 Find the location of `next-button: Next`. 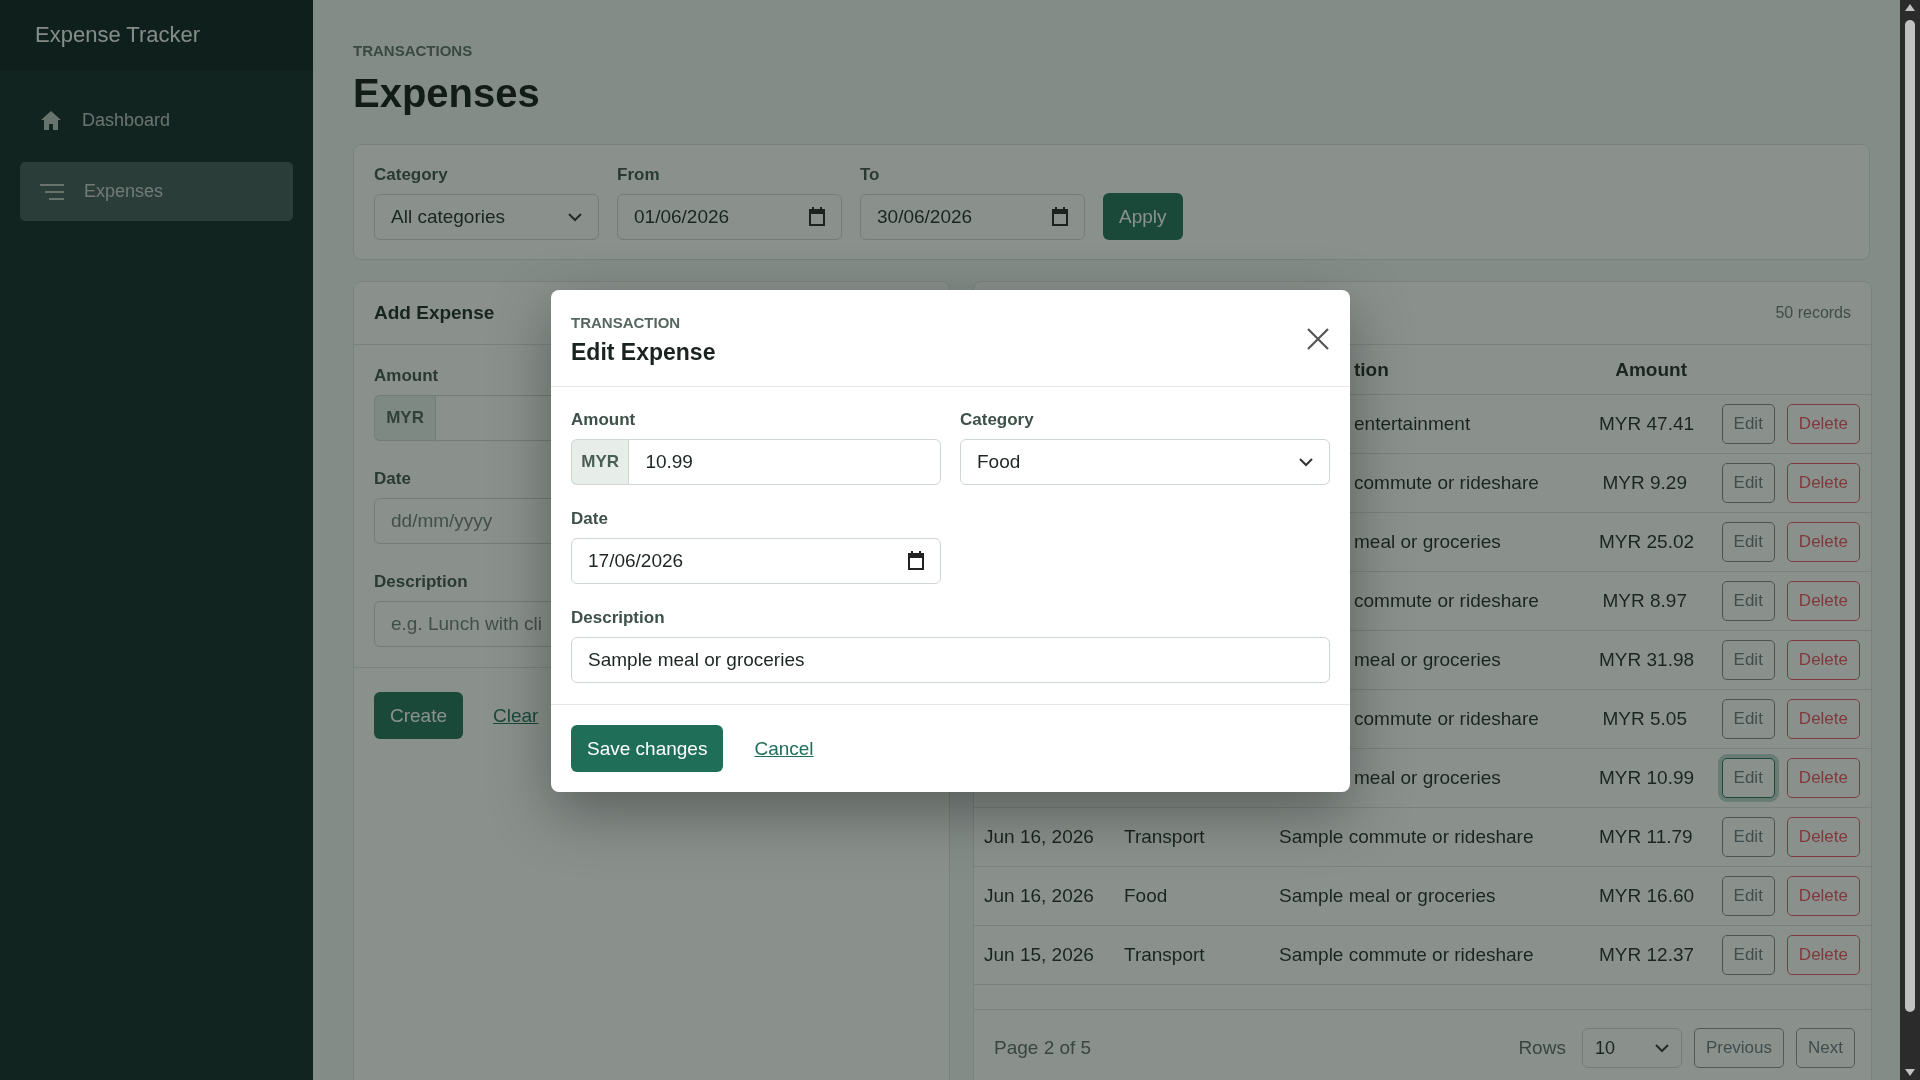

next-button: Next is located at coordinates (1825, 1048).